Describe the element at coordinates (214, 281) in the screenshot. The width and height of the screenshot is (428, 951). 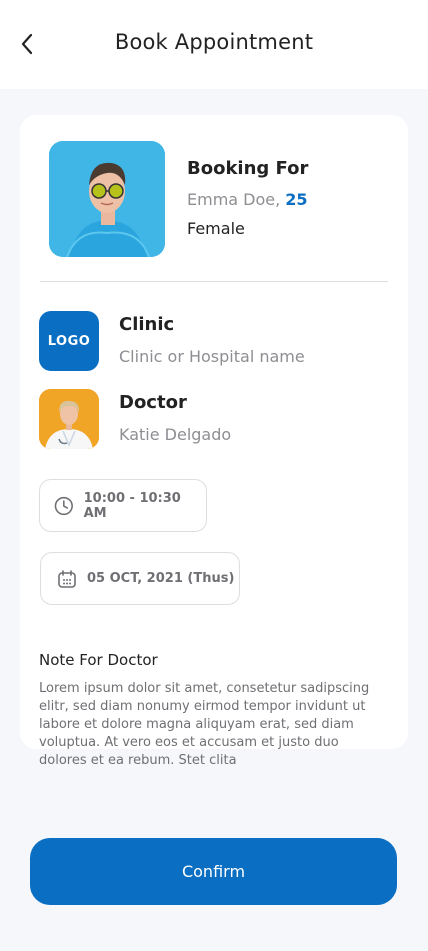
I see `divider` at that location.